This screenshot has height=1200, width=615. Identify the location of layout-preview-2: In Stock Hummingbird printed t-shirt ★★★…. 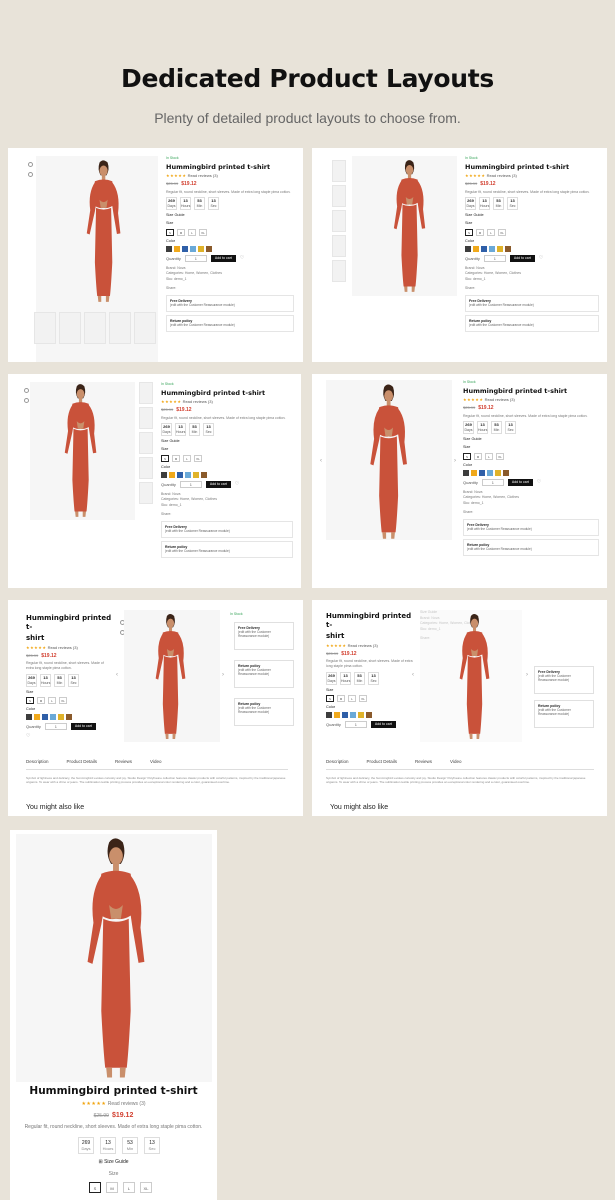
(459, 255).